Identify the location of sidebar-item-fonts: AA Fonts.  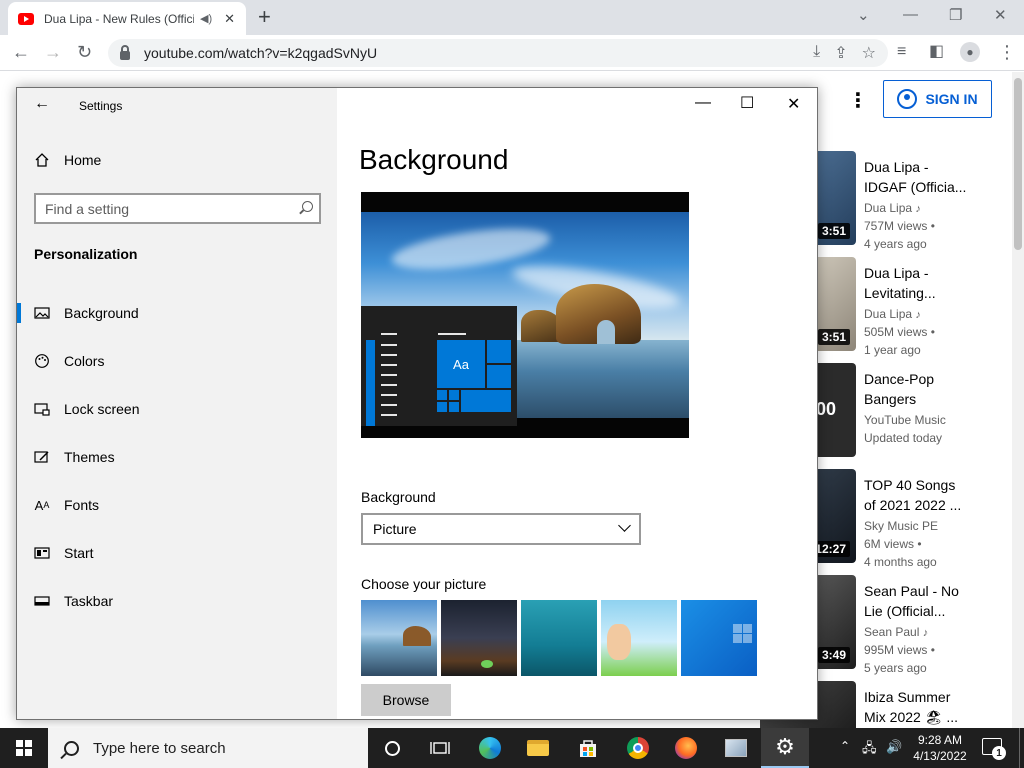
(177, 505).